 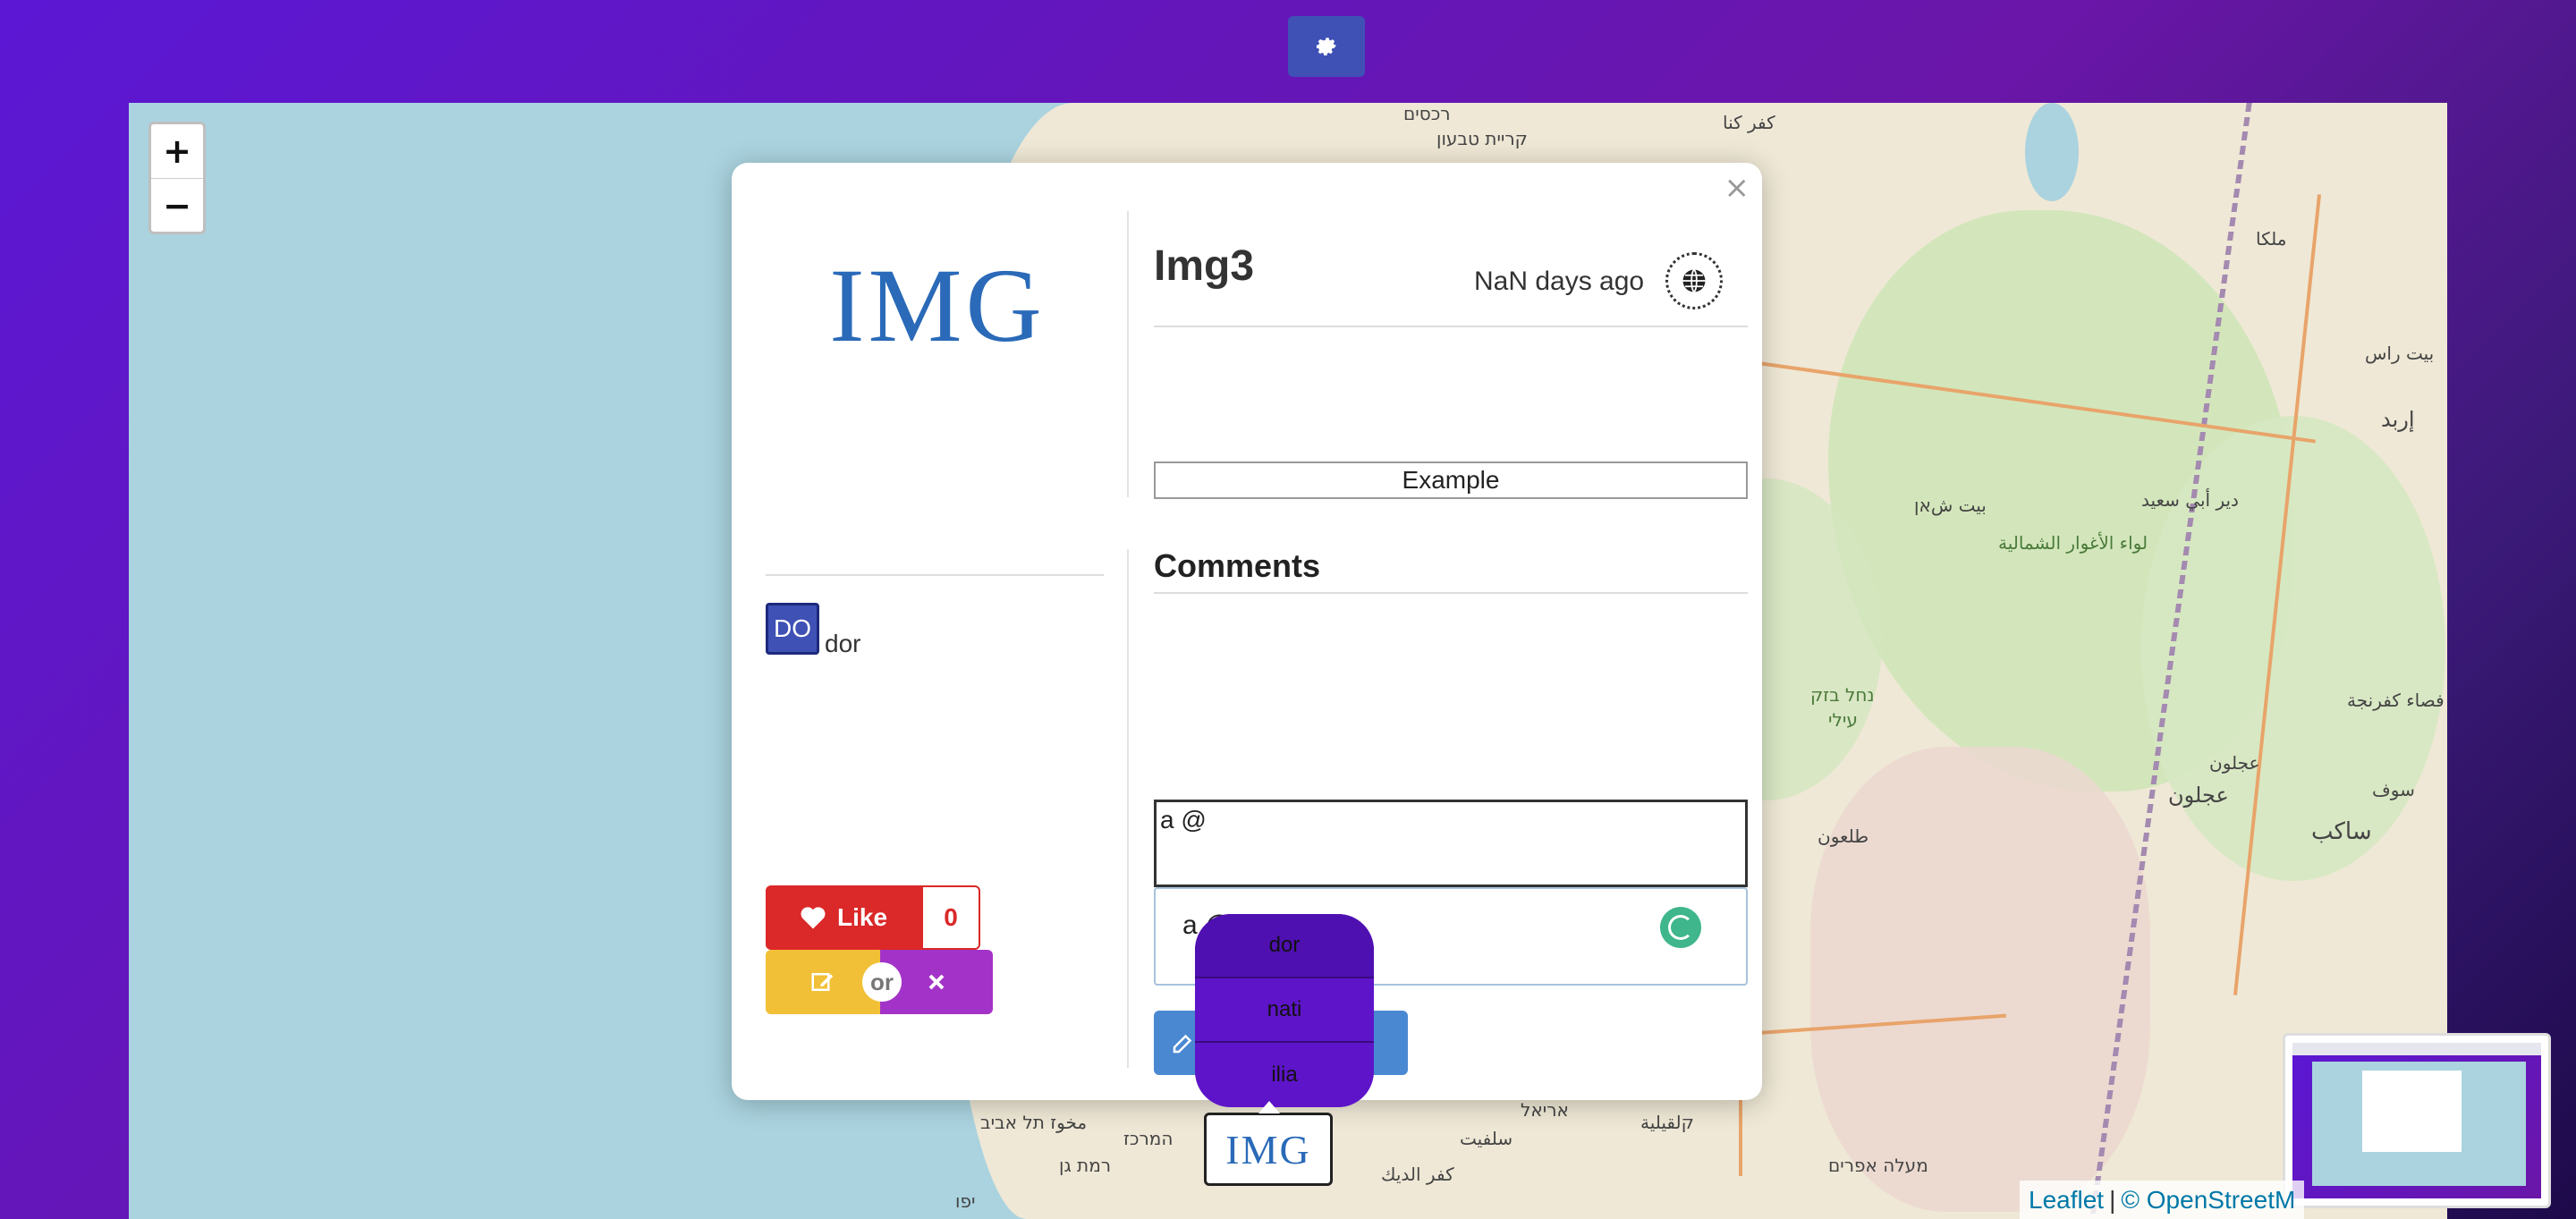 I want to click on map-label: ساكب, so click(x=2341, y=831).